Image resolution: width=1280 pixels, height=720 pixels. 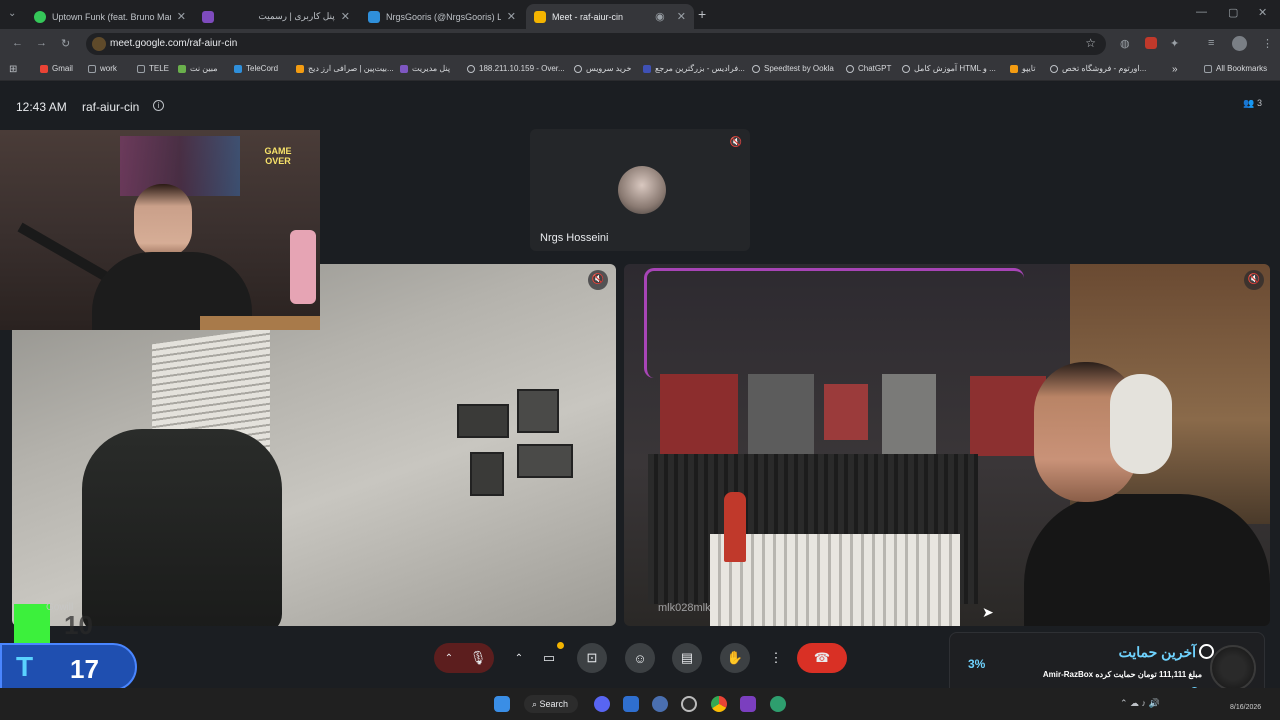 What do you see at coordinates (1140, 703) in the screenshot?
I see `system-tray: ⌃ ☁ ♪ 🔊` at bounding box center [1140, 703].